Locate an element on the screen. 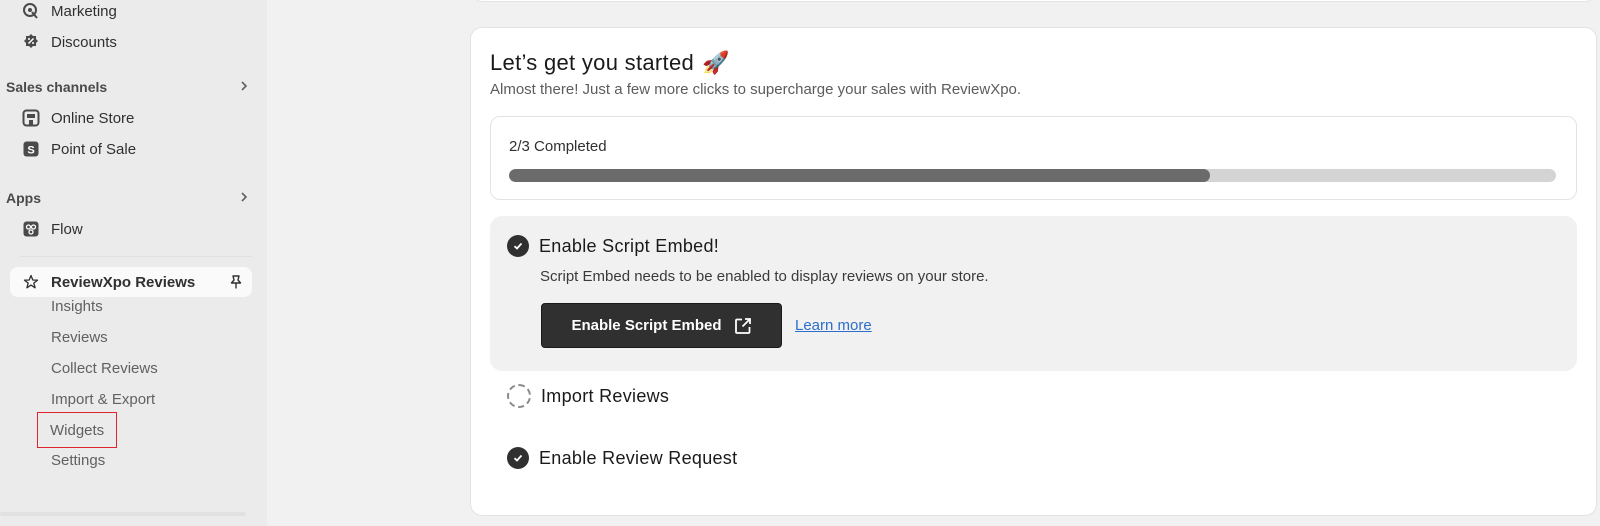 The width and height of the screenshot is (1600, 526). step-title: Enable Review Request is located at coordinates (638, 457).